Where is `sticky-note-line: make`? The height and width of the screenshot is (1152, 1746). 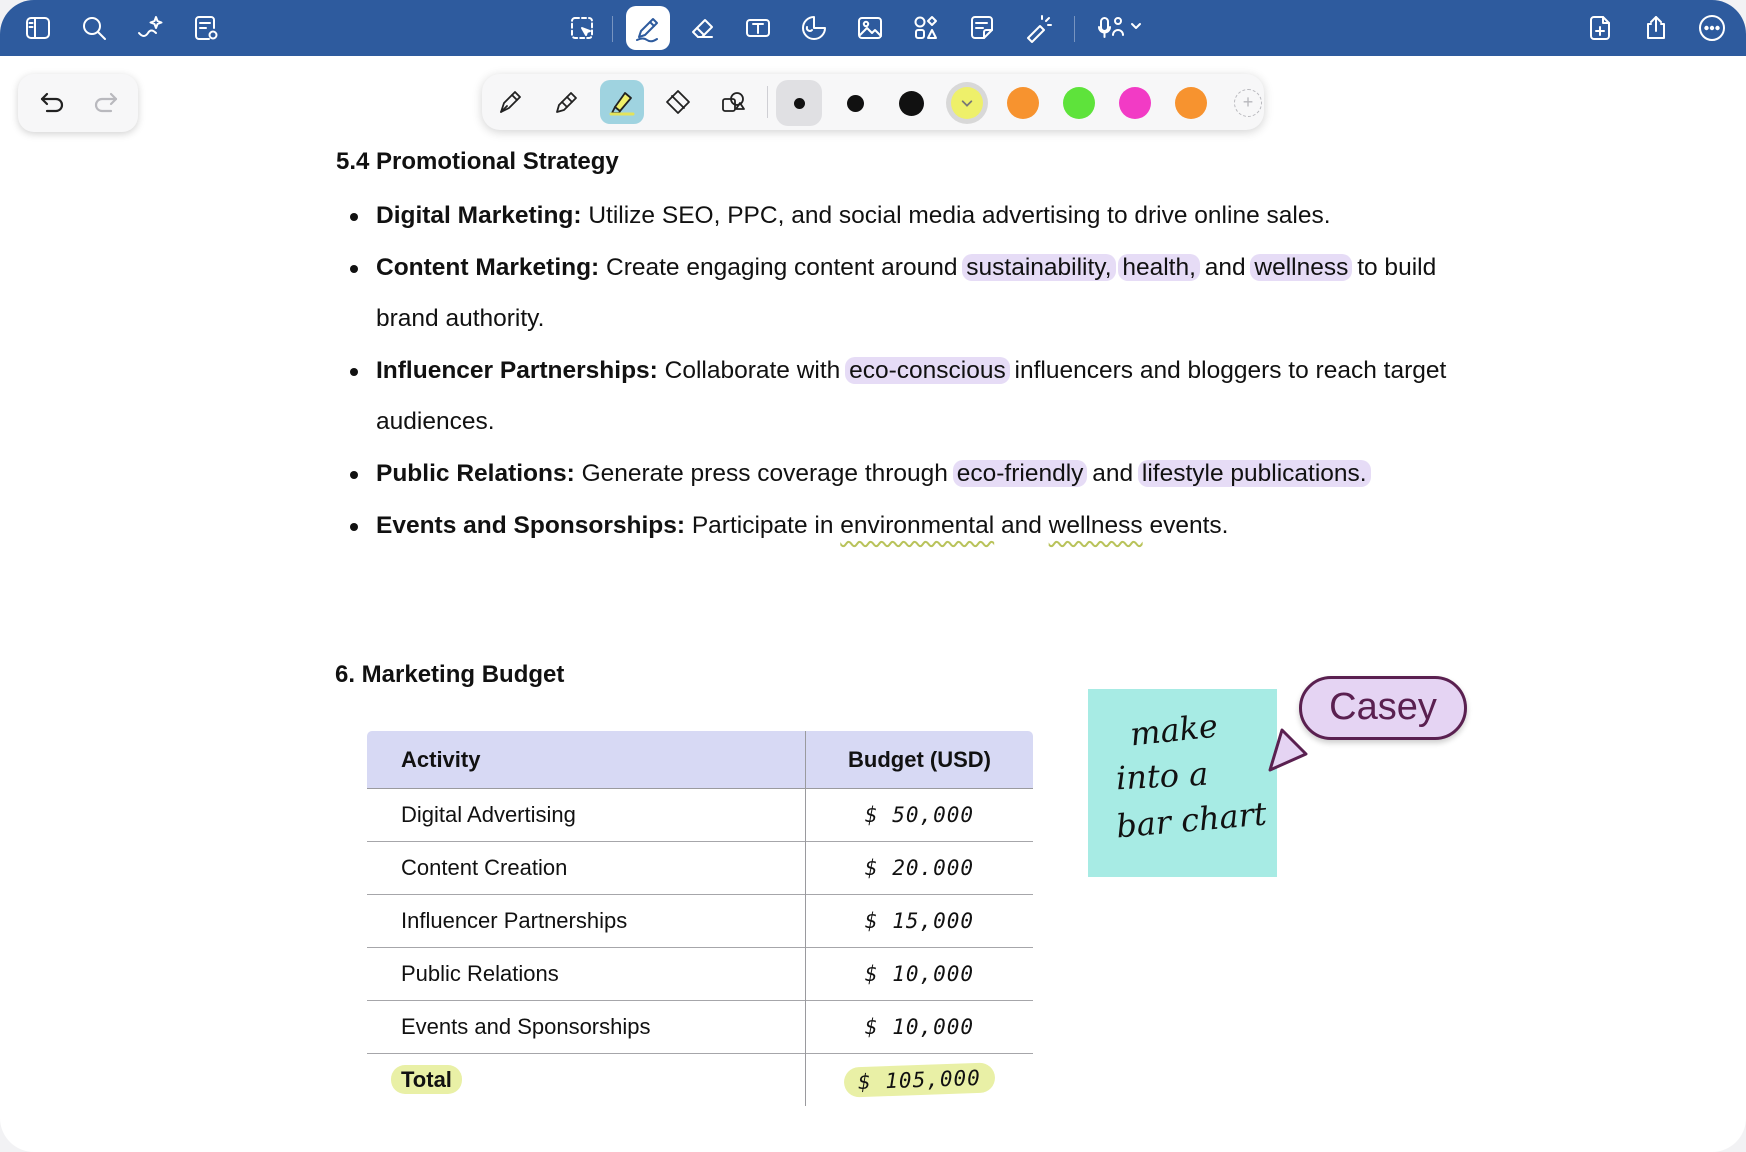
sticky-note-line: make is located at coordinates (1174, 730).